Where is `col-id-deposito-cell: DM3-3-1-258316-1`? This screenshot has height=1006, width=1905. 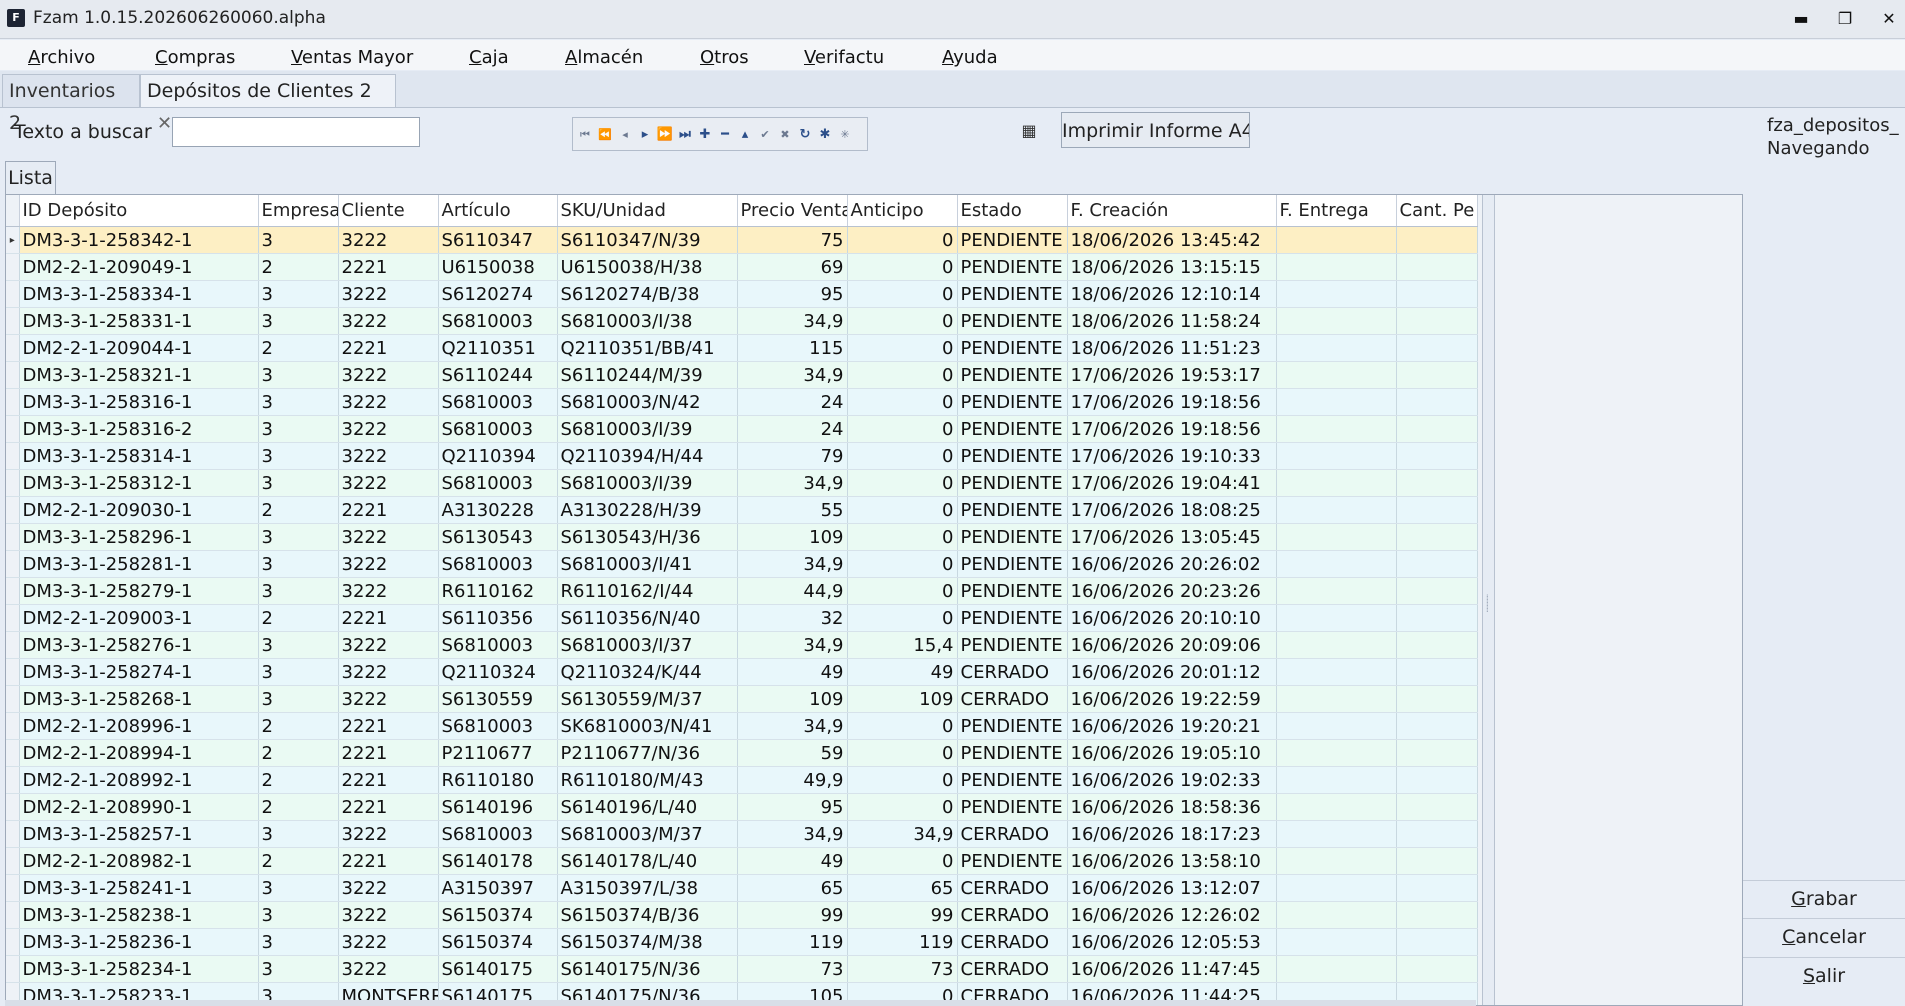 col-id-deposito-cell: DM3-3-1-258316-1 is located at coordinates (139, 402).